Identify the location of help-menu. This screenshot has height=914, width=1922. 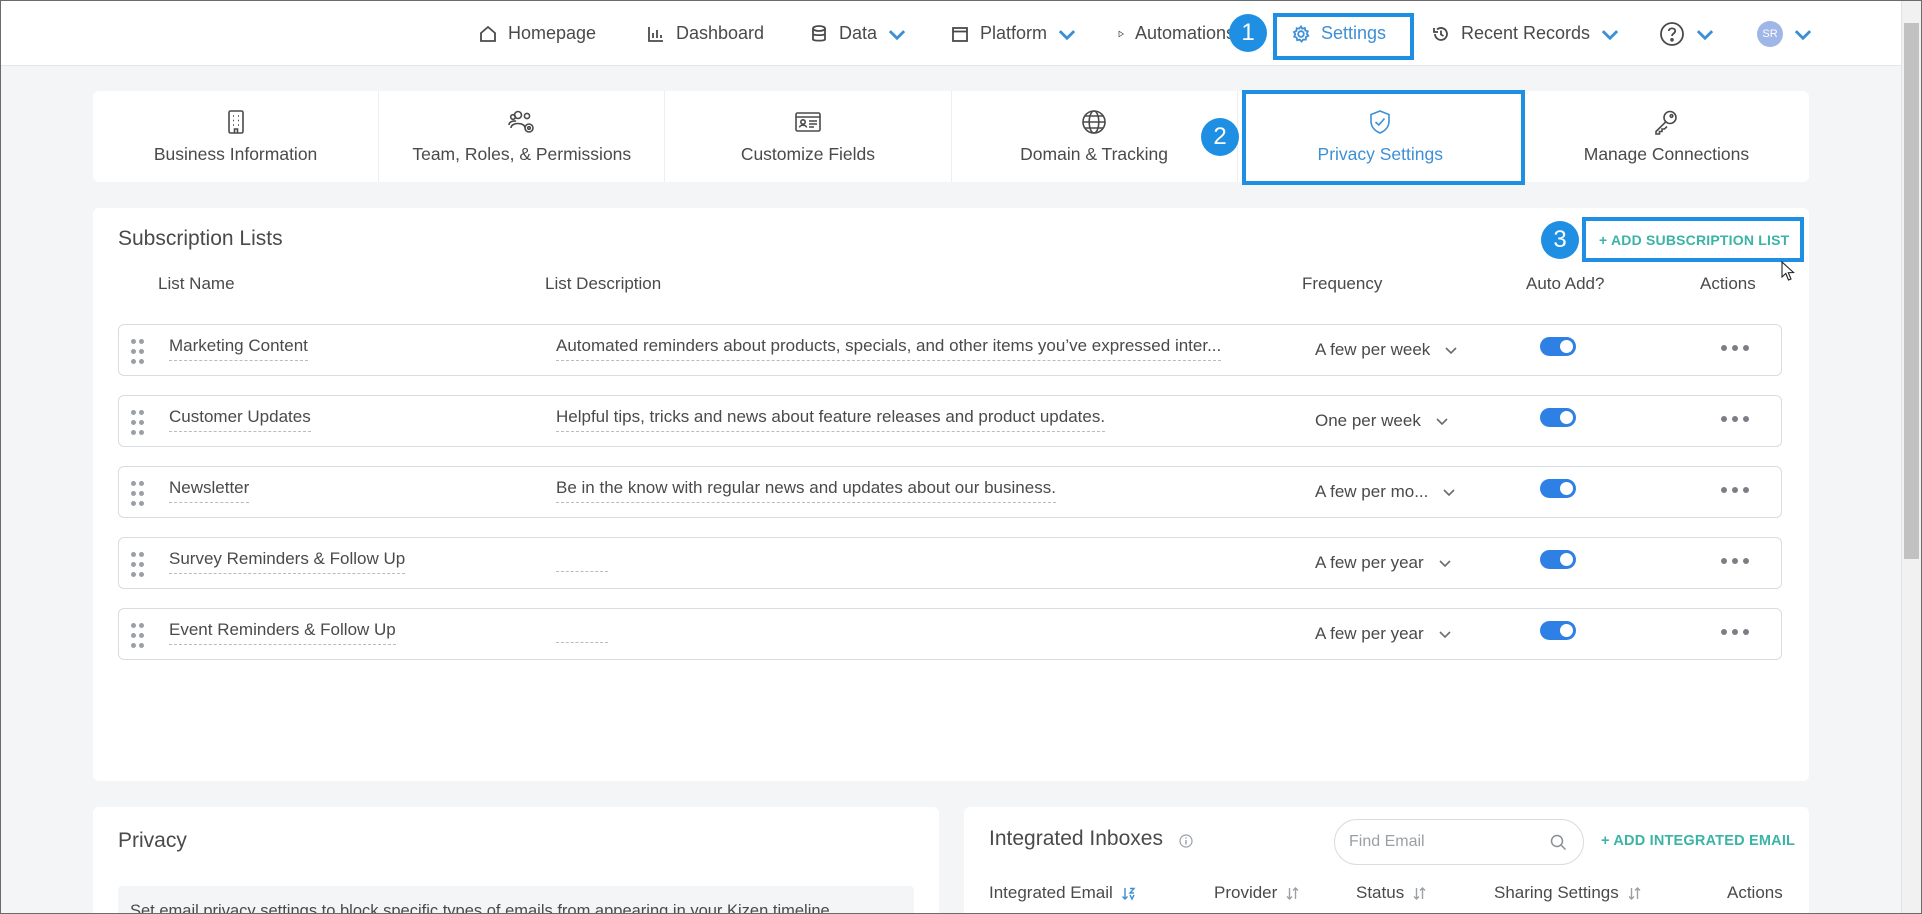
(1687, 33).